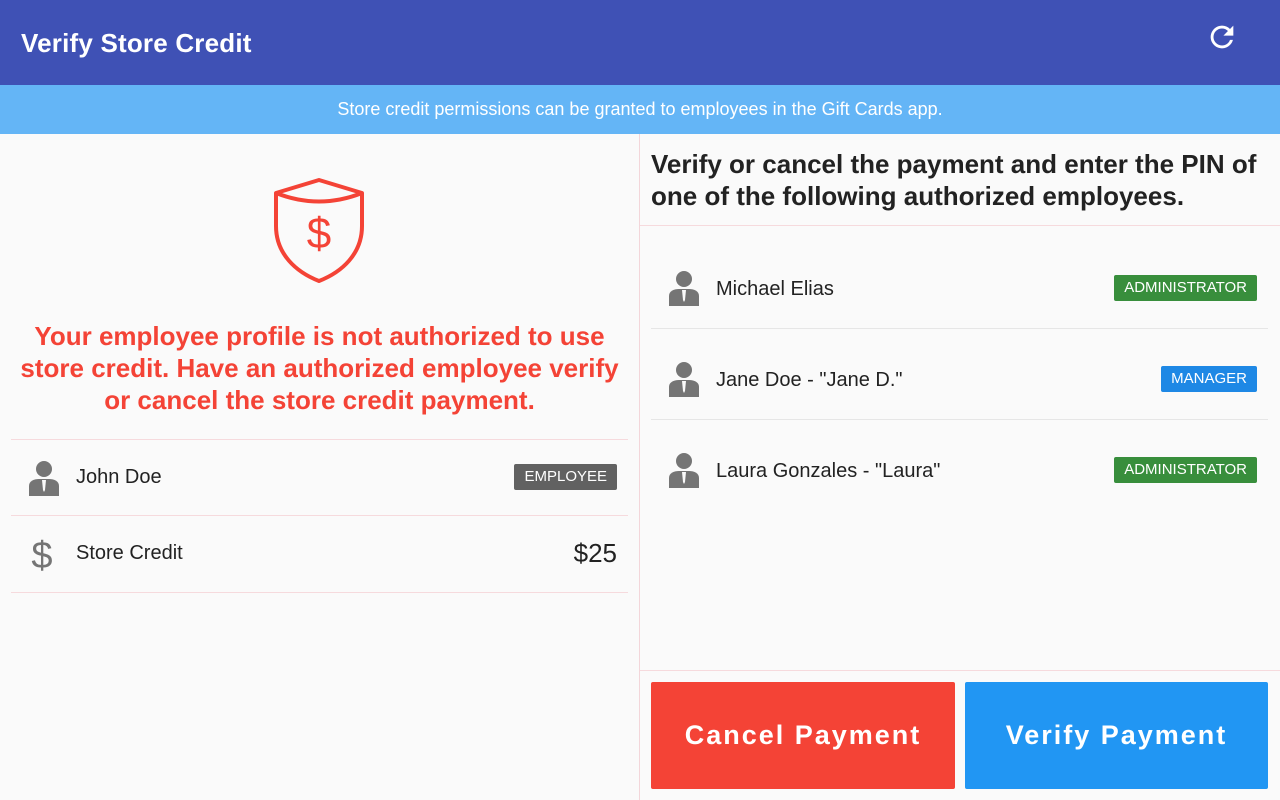  What do you see at coordinates (119, 477) in the screenshot?
I see `current-employee-name: John Doe` at bounding box center [119, 477].